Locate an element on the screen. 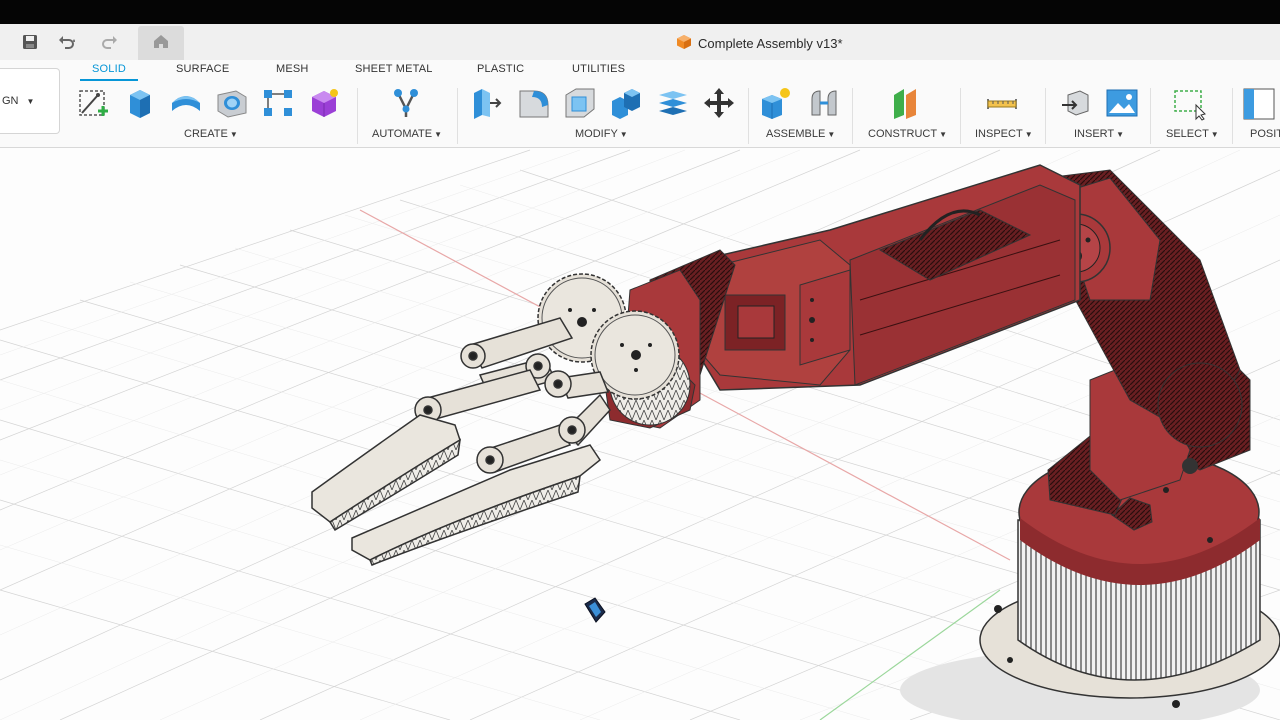  tab-surface: SURFACE is located at coordinates (202, 69).